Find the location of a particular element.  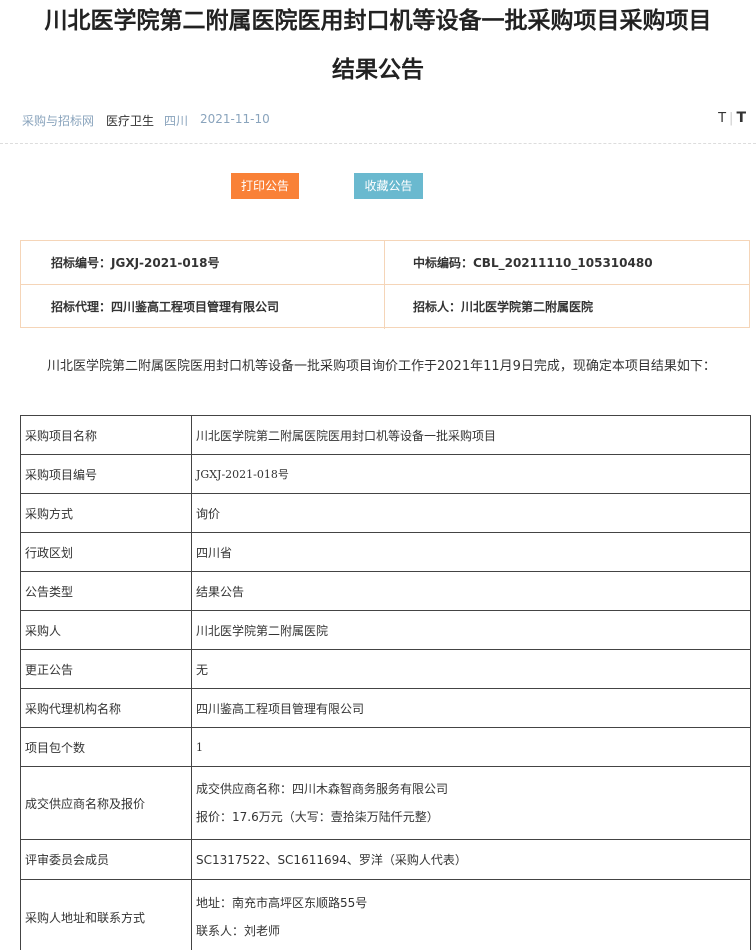

table-row: 公告类型 结果公告 is located at coordinates (385, 591).